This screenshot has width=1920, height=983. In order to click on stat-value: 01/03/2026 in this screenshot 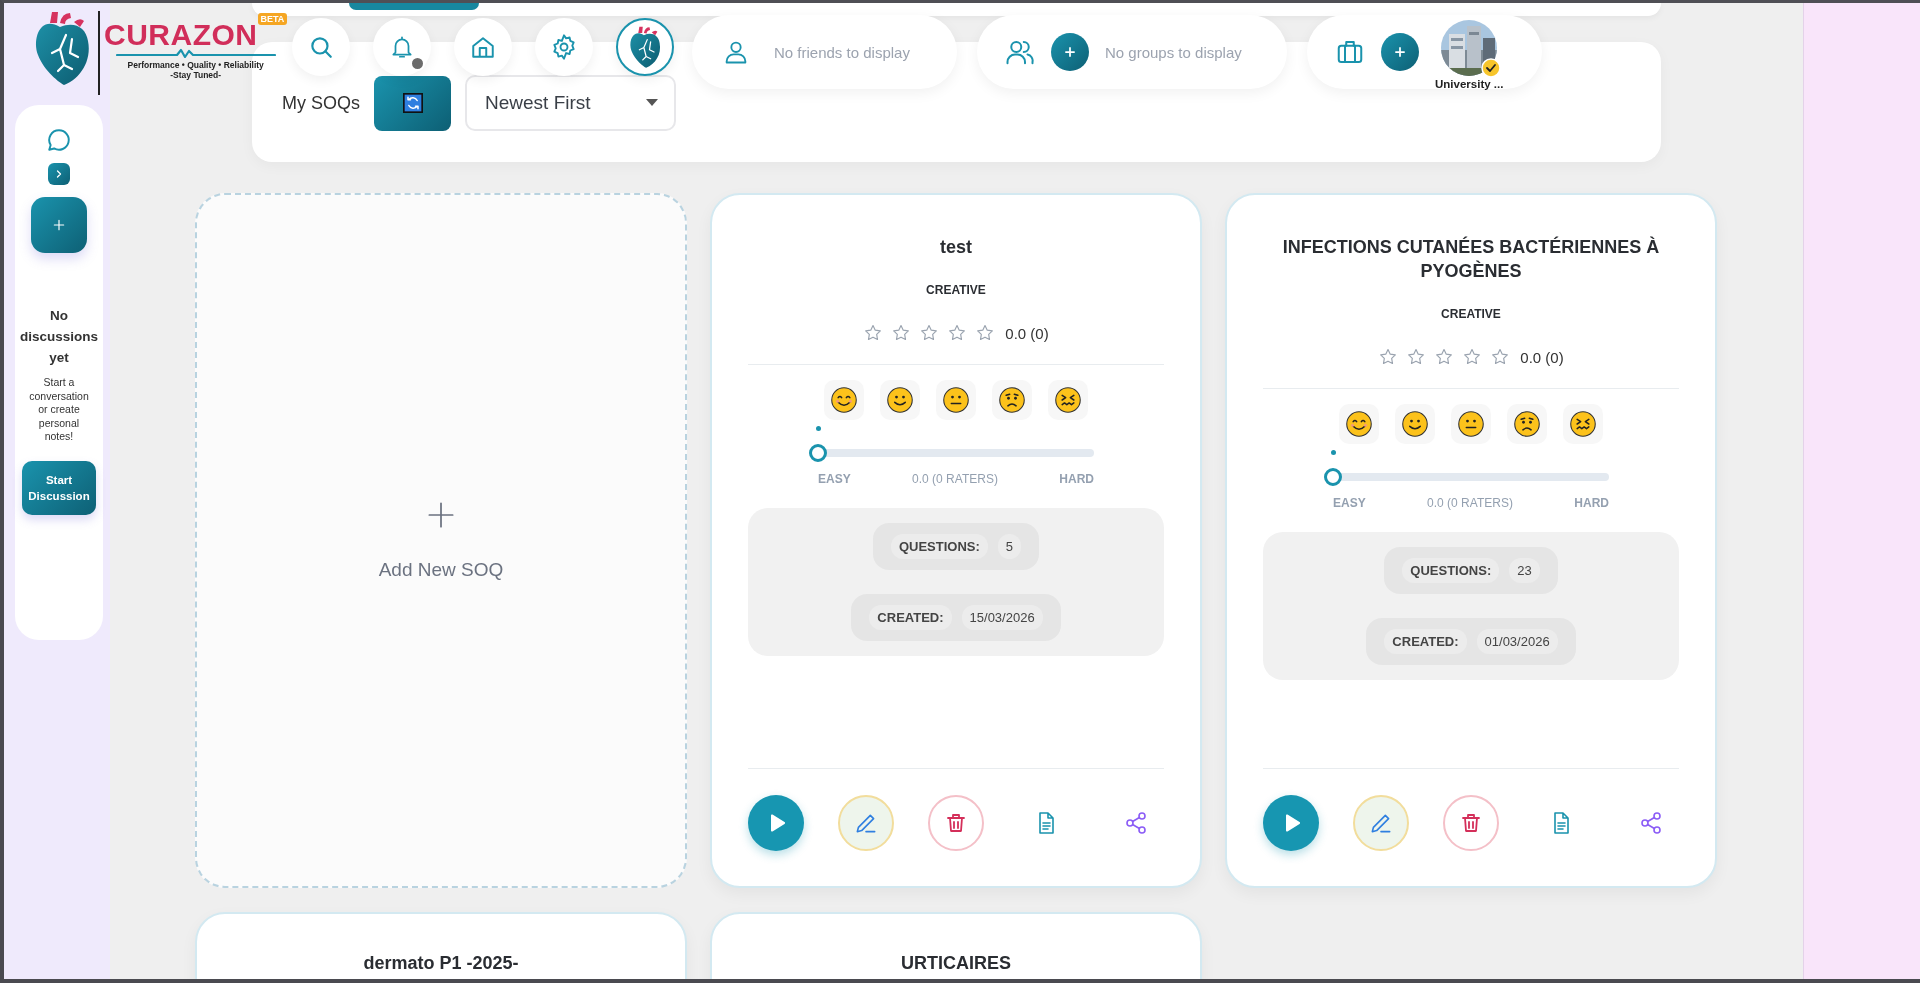, I will do `click(1517, 641)`.